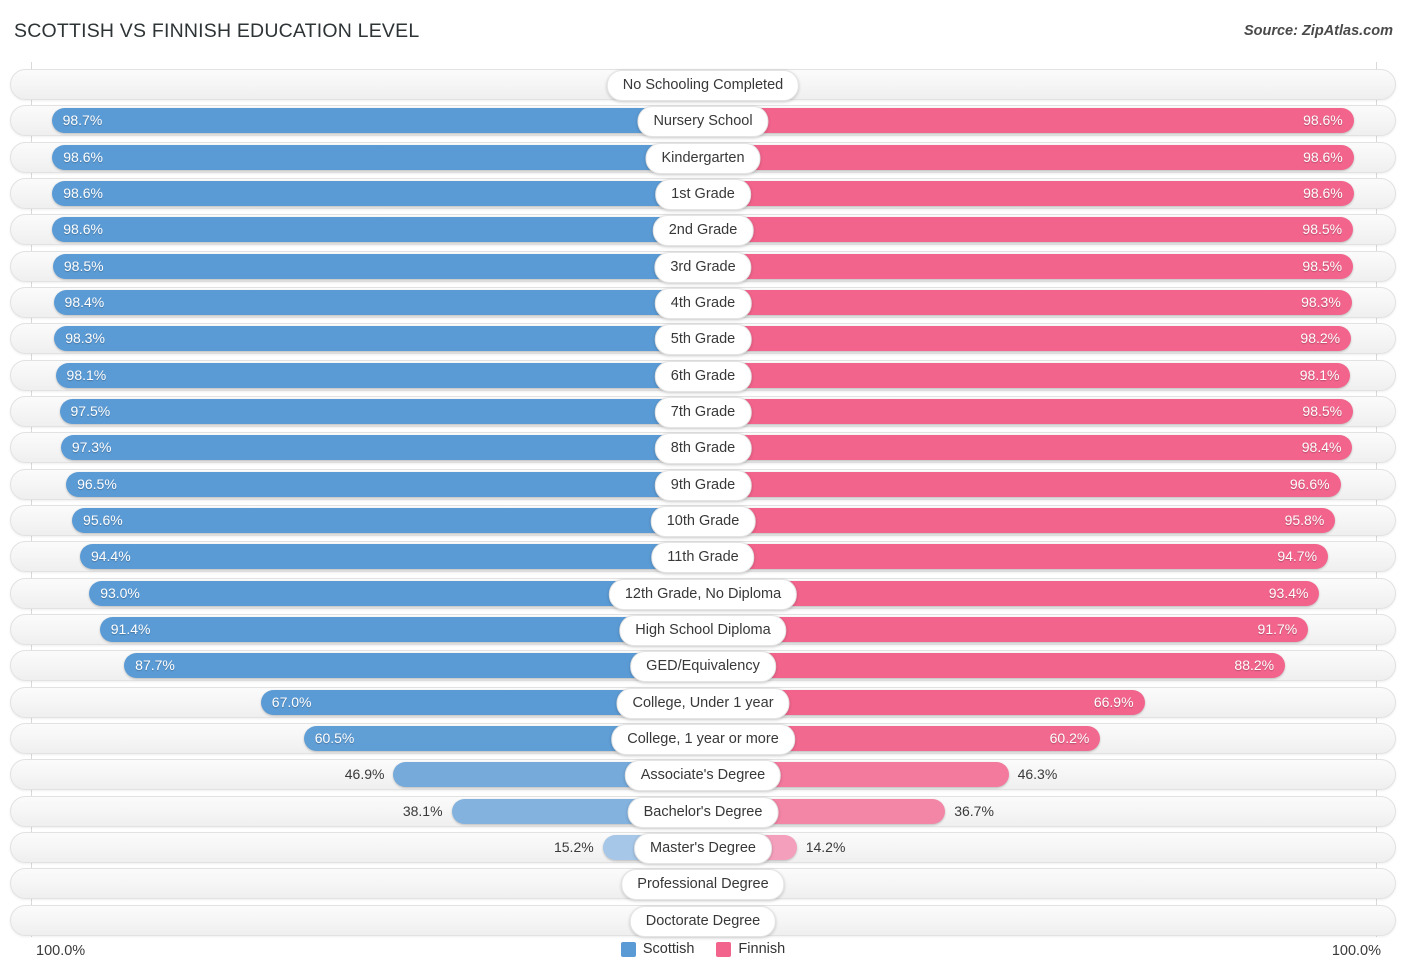 This screenshot has width=1406, height=975. What do you see at coordinates (825, 846) in the screenshot?
I see `bar-value-finnish: 14.2%` at bounding box center [825, 846].